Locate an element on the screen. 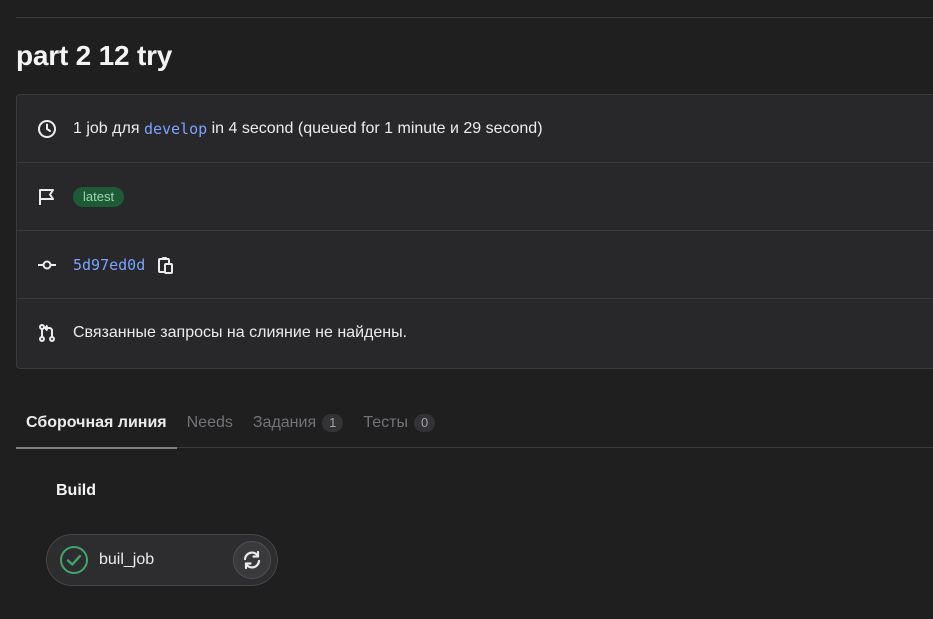 This screenshot has height=619, width=933. tab-tests-count: 0 is located at coordinates (424, 423).